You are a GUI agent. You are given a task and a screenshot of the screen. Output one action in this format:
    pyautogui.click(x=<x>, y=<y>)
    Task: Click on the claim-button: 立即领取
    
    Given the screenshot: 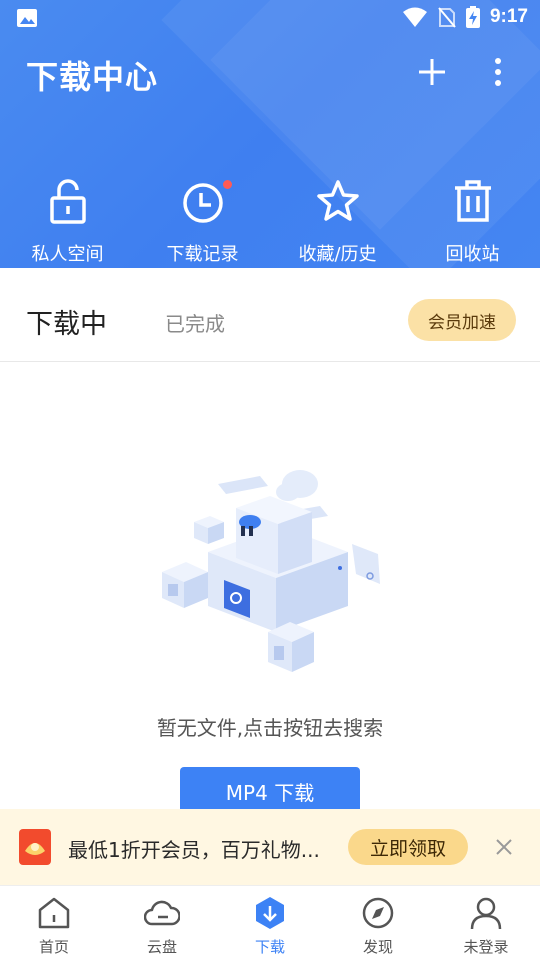 What is the action you would take?
    pyautogui.click(x=408, y=847)
    